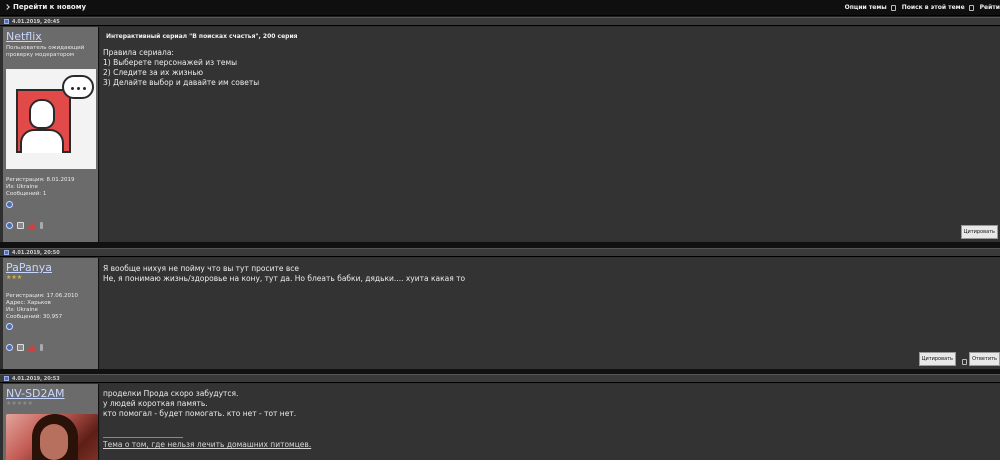 The image size is (1000, 460). I want to click on reply-button: Ответить, so click(984, 359).